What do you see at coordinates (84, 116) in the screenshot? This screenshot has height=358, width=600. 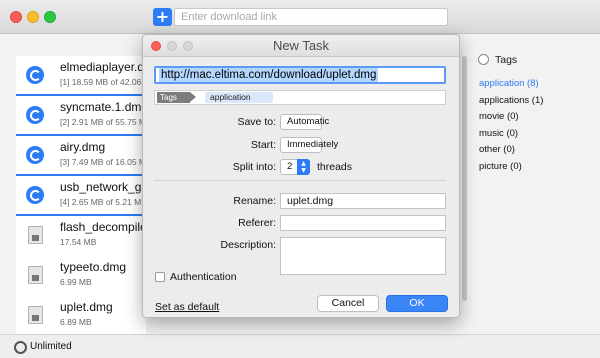 I see `download-item: syncmate.1.dmg [2] 2.91 MB of 55.75 MB` at bounding box center [84, 116].